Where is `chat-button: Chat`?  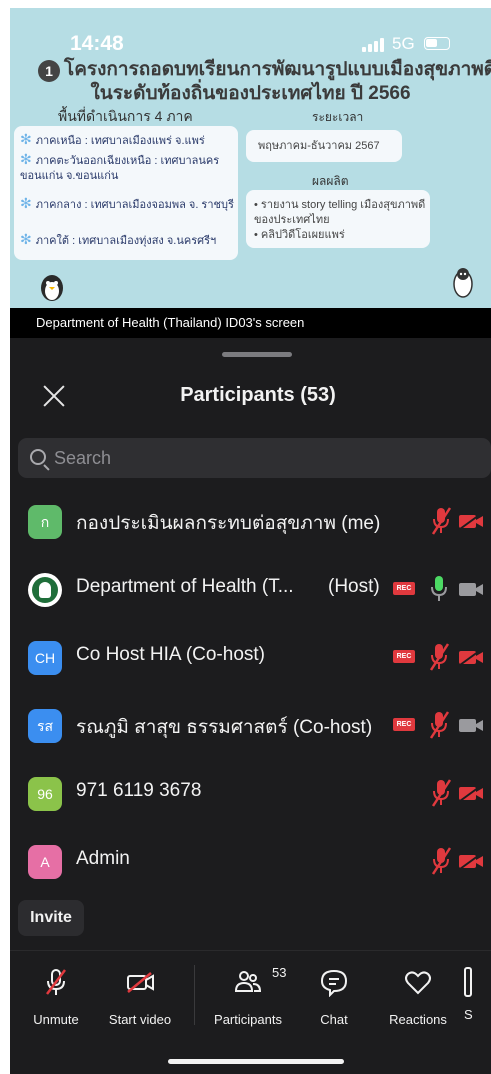 chat-button: Chat is located at coordinates (334, 997).